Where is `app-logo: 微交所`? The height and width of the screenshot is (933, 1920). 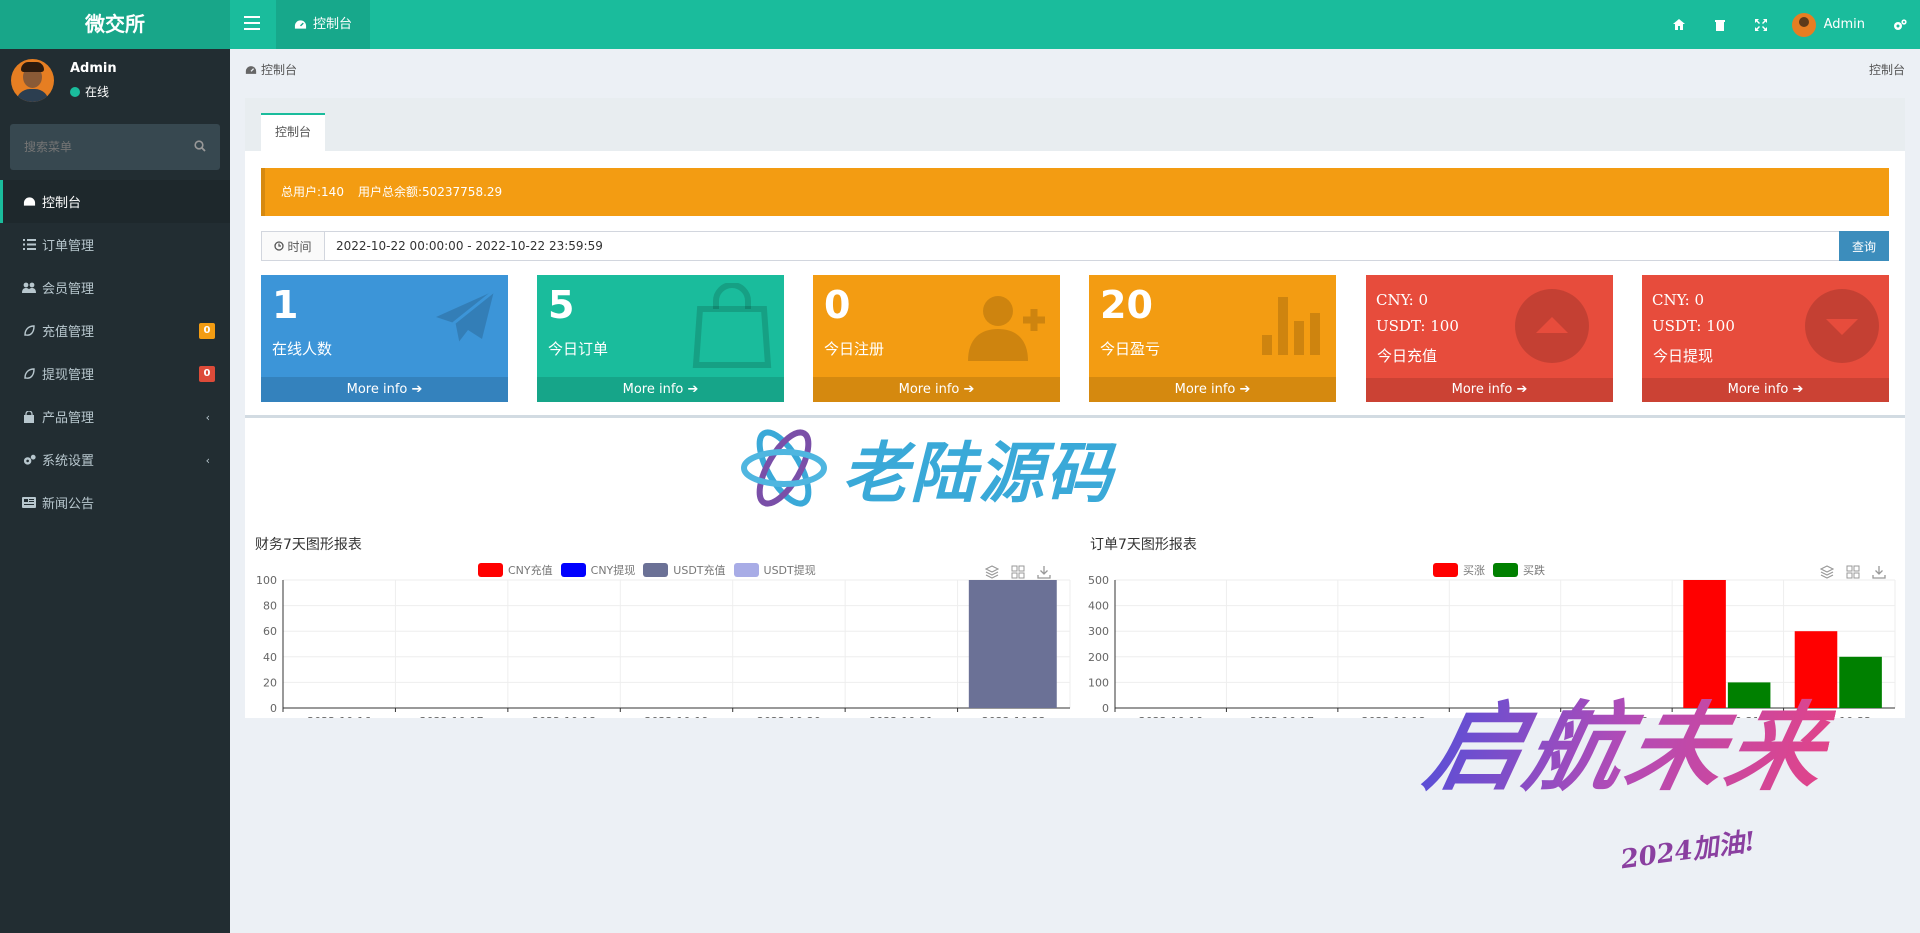
app-logo: 微交所 is located at coordinates (115, 24).